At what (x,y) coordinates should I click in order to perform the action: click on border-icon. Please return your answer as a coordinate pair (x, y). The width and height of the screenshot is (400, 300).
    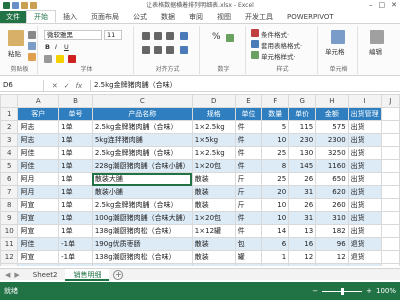
    Looking at the image, I should click on (48, 59).